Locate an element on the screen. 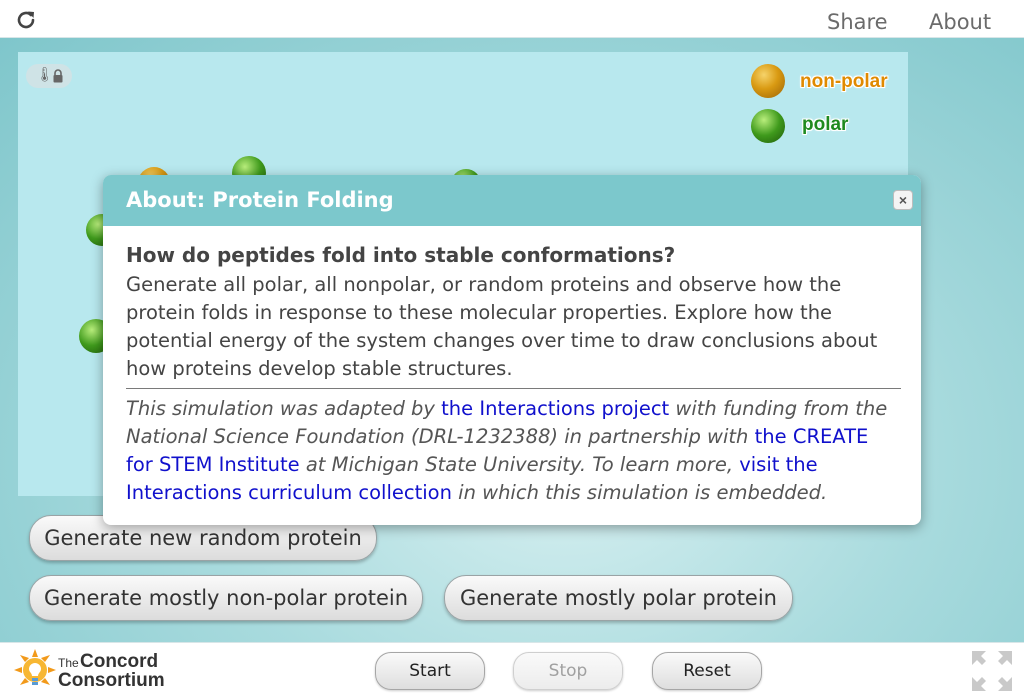 This screenshot has height=700, width=1024. dialog-header: About: Protein Folding × is located at coordinates (512, 200).